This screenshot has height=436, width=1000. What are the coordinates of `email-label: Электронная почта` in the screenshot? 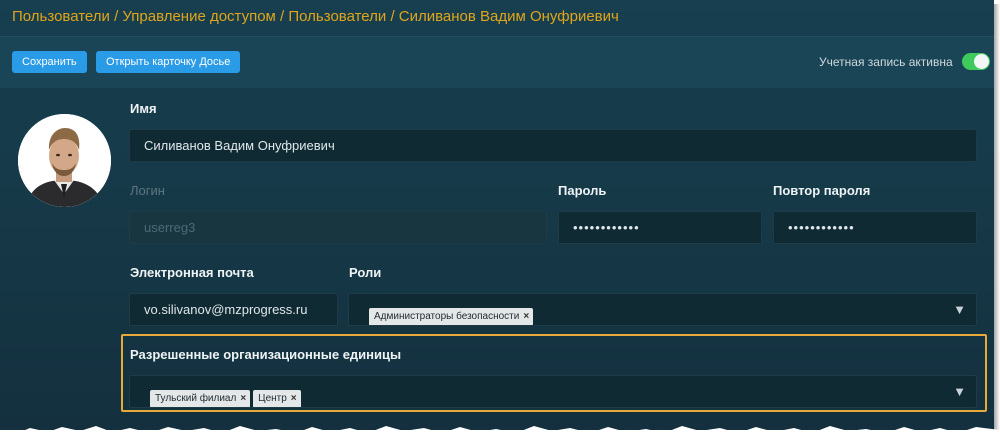 It's located at (192, 272).